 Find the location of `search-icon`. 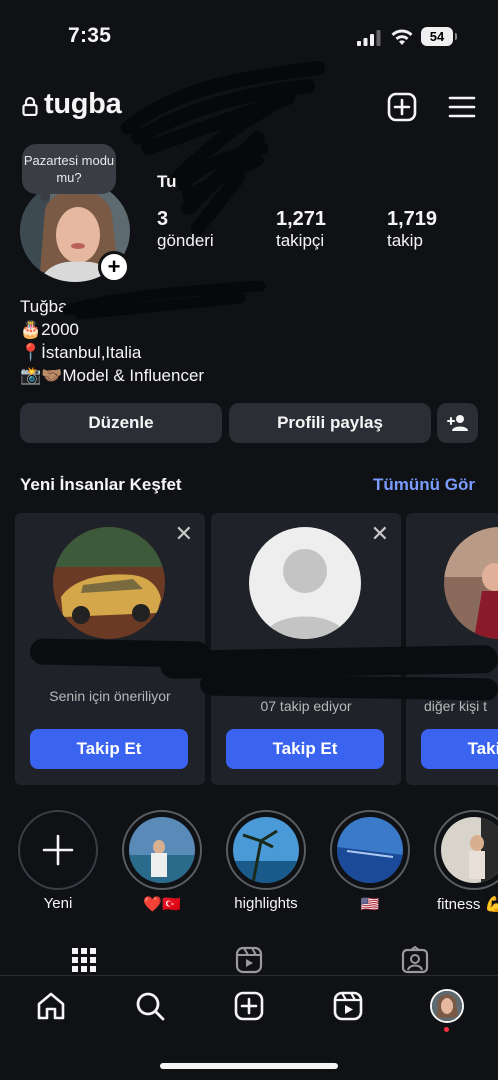

search-icon is located at coordinates (150, 1006).